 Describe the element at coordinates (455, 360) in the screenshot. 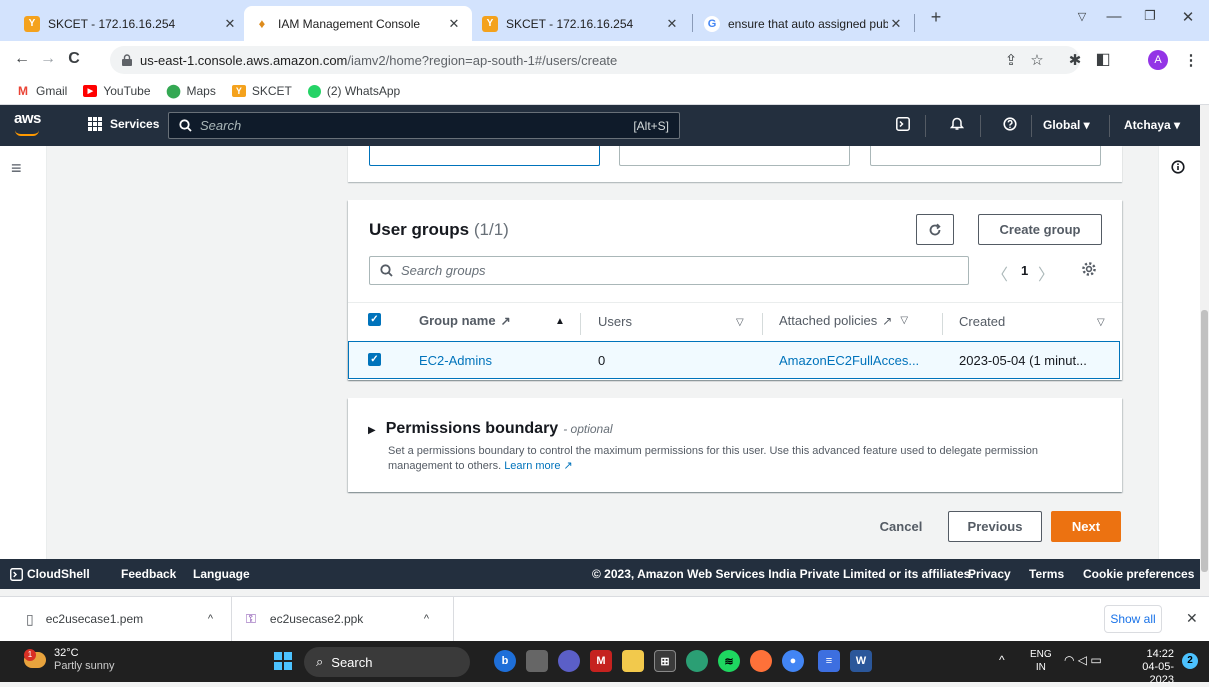

I see `group-name-link: EC2-Admins` at that location.